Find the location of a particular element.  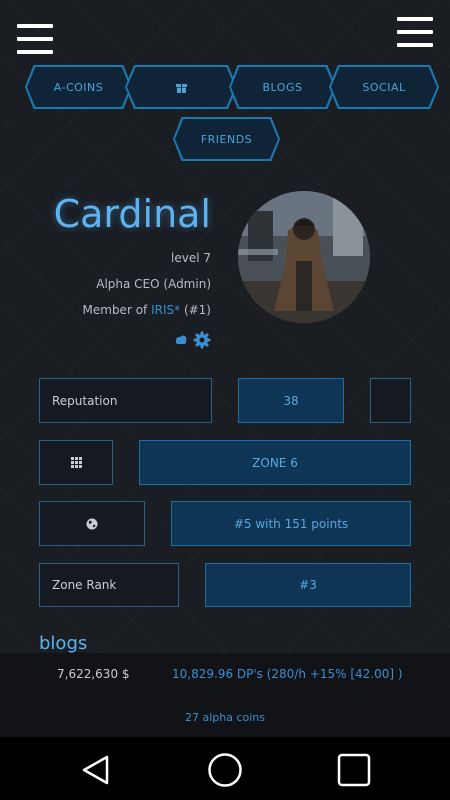

tab-blogs: BLOGS is located at coordinates (282, 87).